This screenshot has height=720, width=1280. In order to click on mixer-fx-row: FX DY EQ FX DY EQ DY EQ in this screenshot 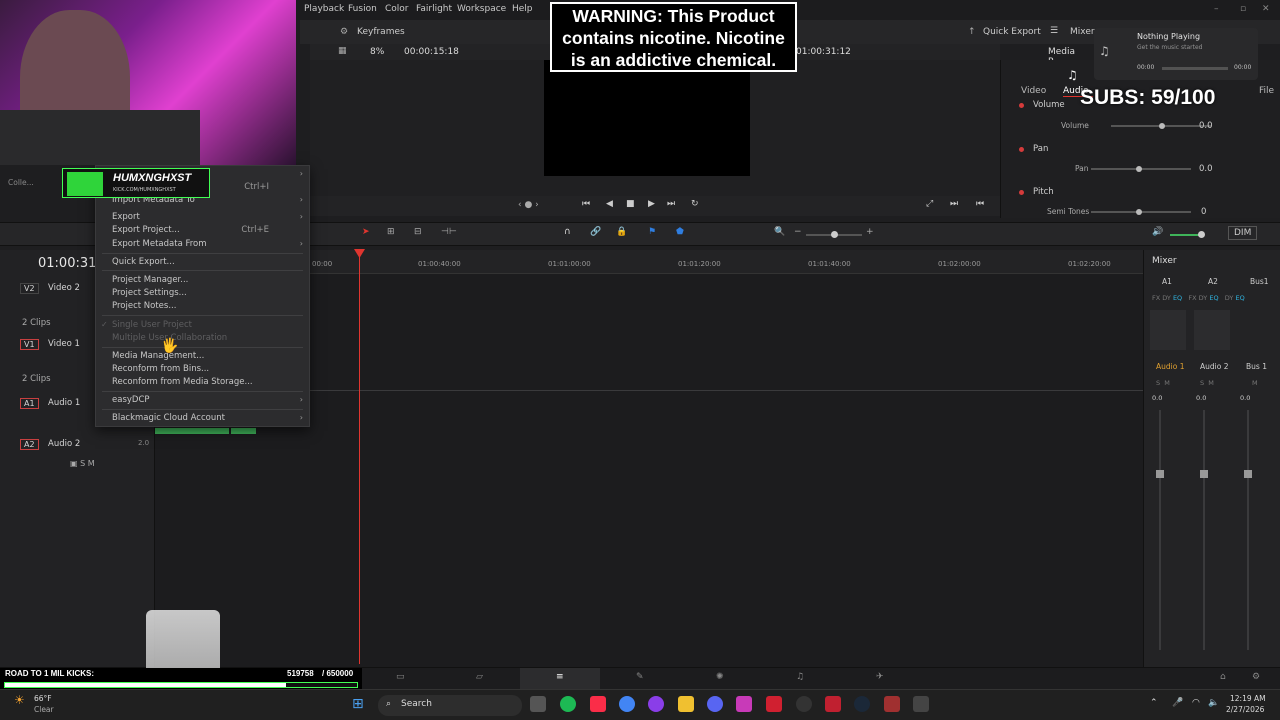, I will do `click(1198, 298)`.